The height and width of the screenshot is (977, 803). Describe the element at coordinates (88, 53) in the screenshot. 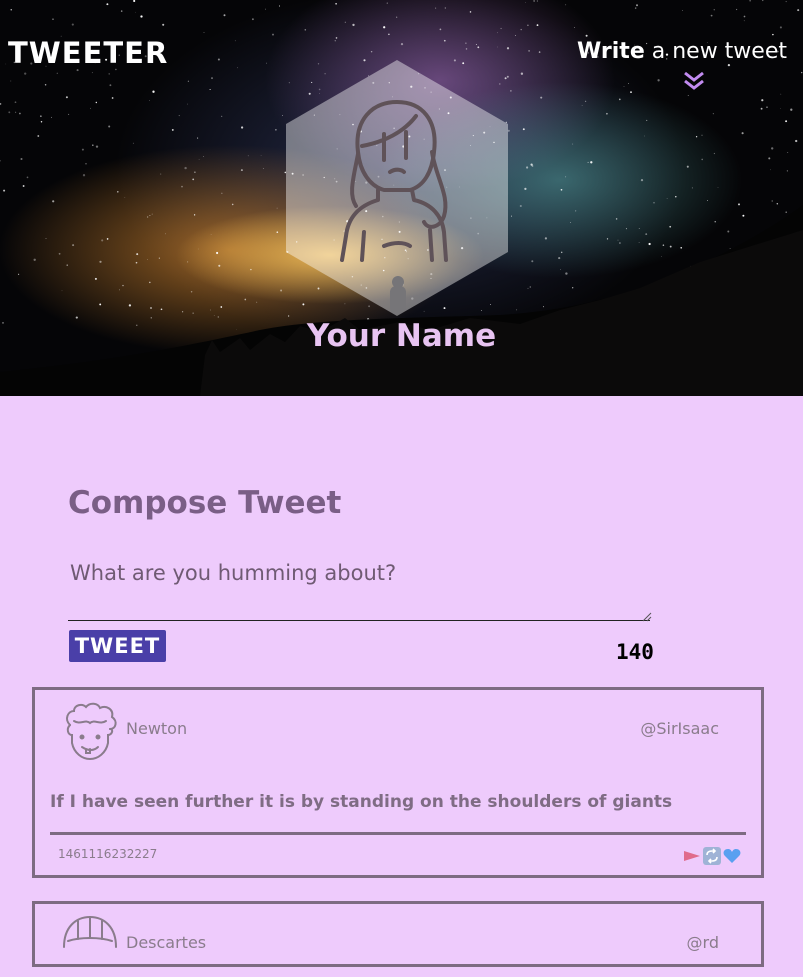

I see `app-logo: TWEETER` at that location.